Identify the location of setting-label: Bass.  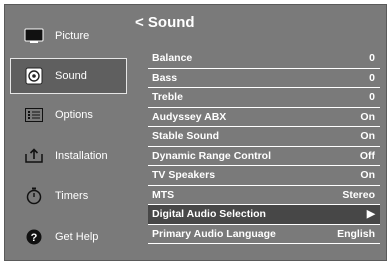
(165, 77).